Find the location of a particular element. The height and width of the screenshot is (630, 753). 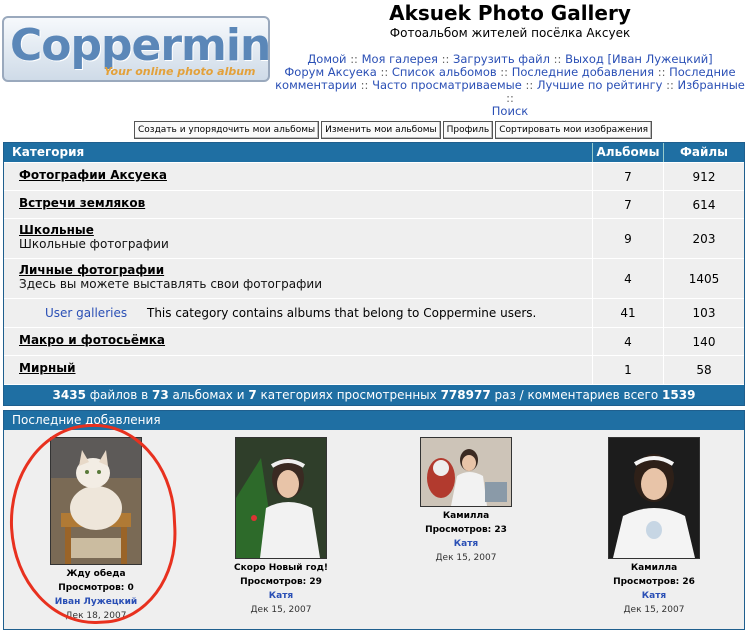

category-table-header: Категория Альбомы Файлы is located at coordinates (374, 152).